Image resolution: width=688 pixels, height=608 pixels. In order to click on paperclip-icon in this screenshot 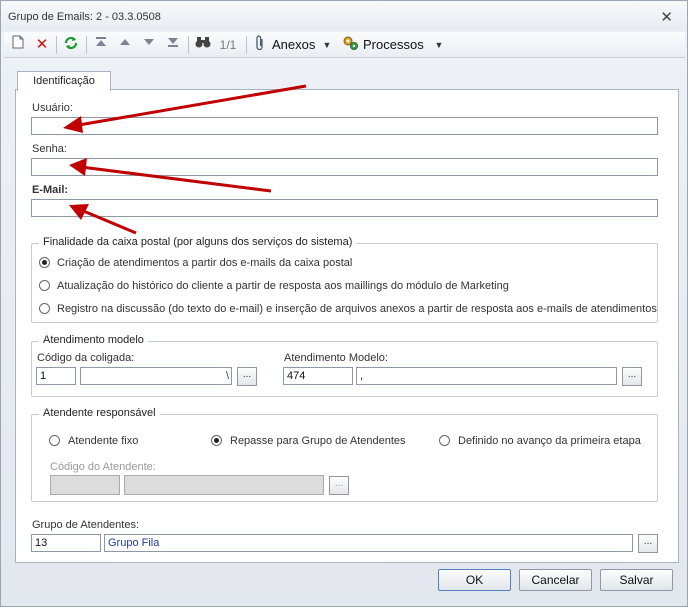, I will do `click(260, 45)`.